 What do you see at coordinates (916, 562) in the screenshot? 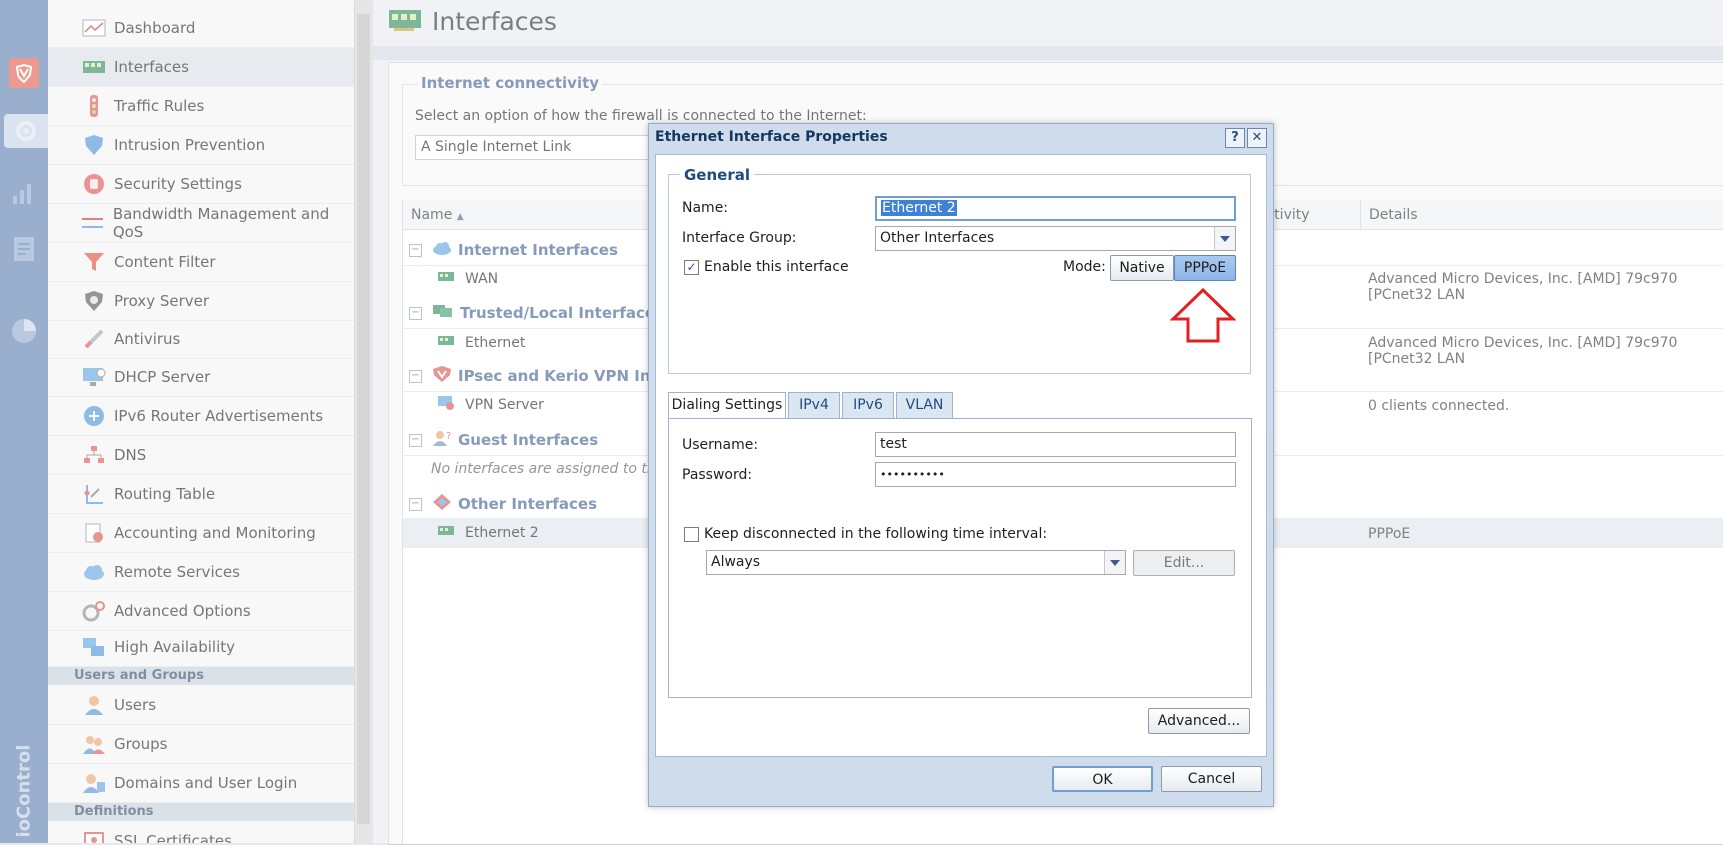
I see `time-interval-select: Always` at bounding box center [916, 562].